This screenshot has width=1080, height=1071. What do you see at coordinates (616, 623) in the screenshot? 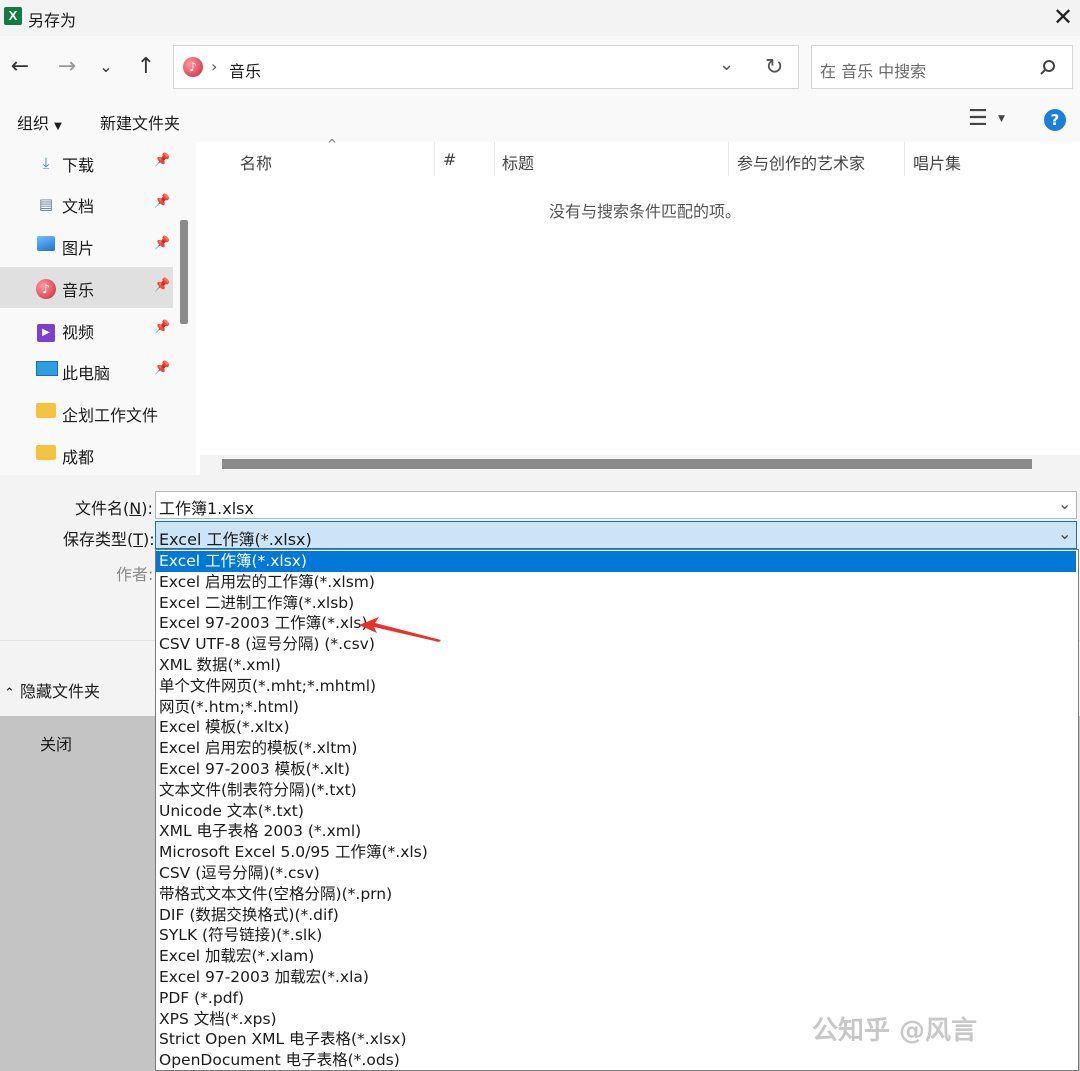
I see `file-type-option: Excel 97-2003 工作簿(*.xls)` at bounding box center [616, 623].